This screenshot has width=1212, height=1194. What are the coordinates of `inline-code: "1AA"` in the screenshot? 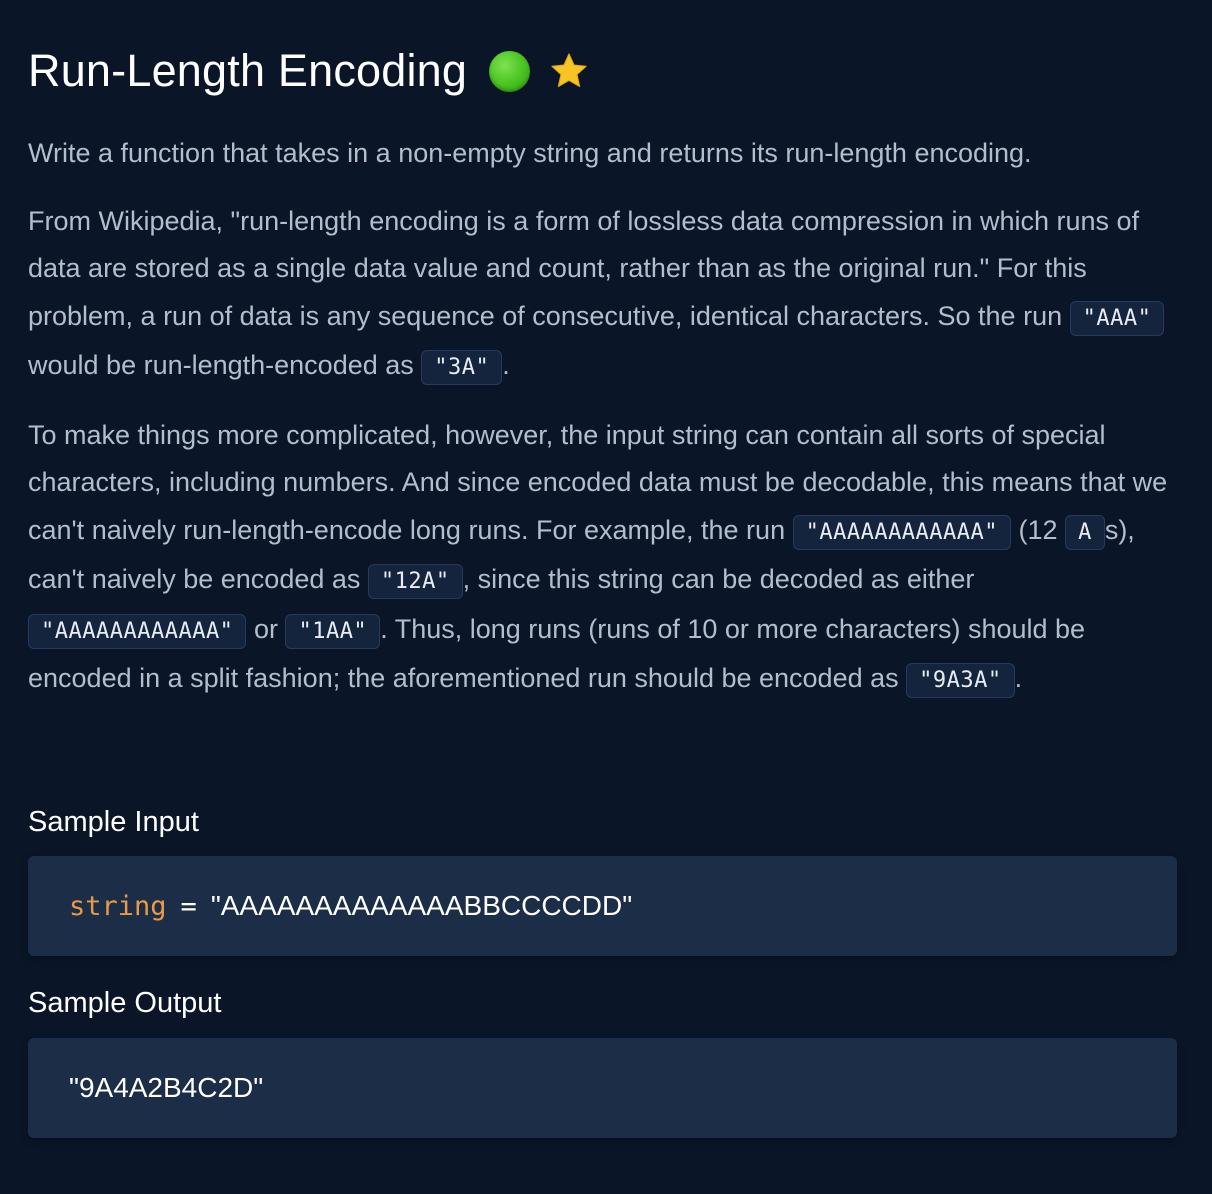 It's located at (333, 631).